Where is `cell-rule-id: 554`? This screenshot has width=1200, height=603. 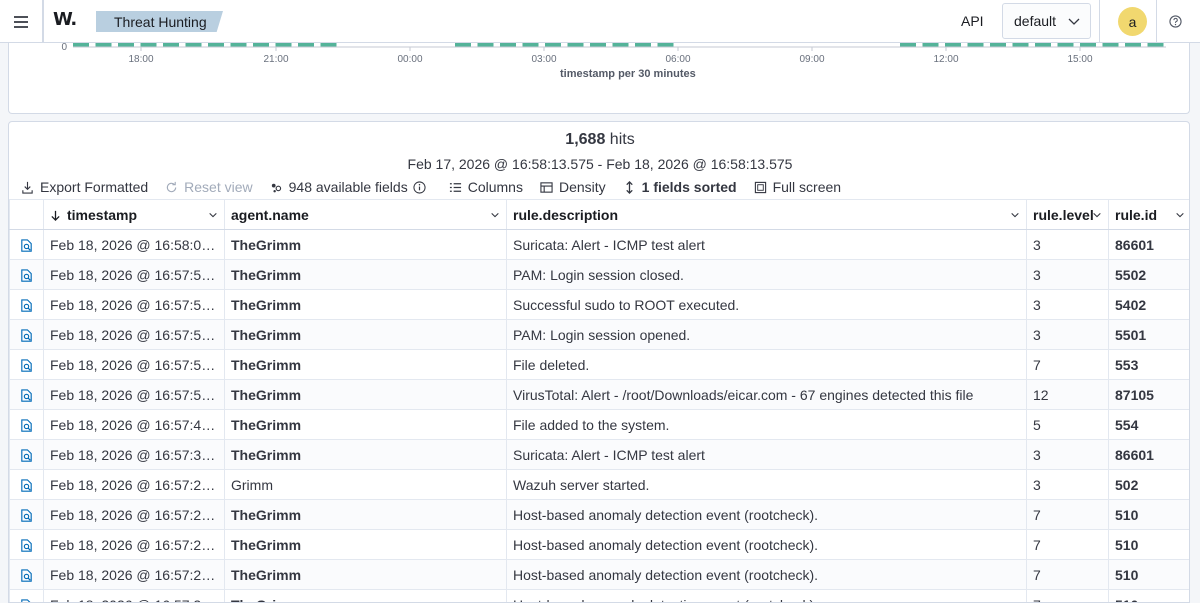 cell-rule-id: 554 is located at coordinates (1148, 424).